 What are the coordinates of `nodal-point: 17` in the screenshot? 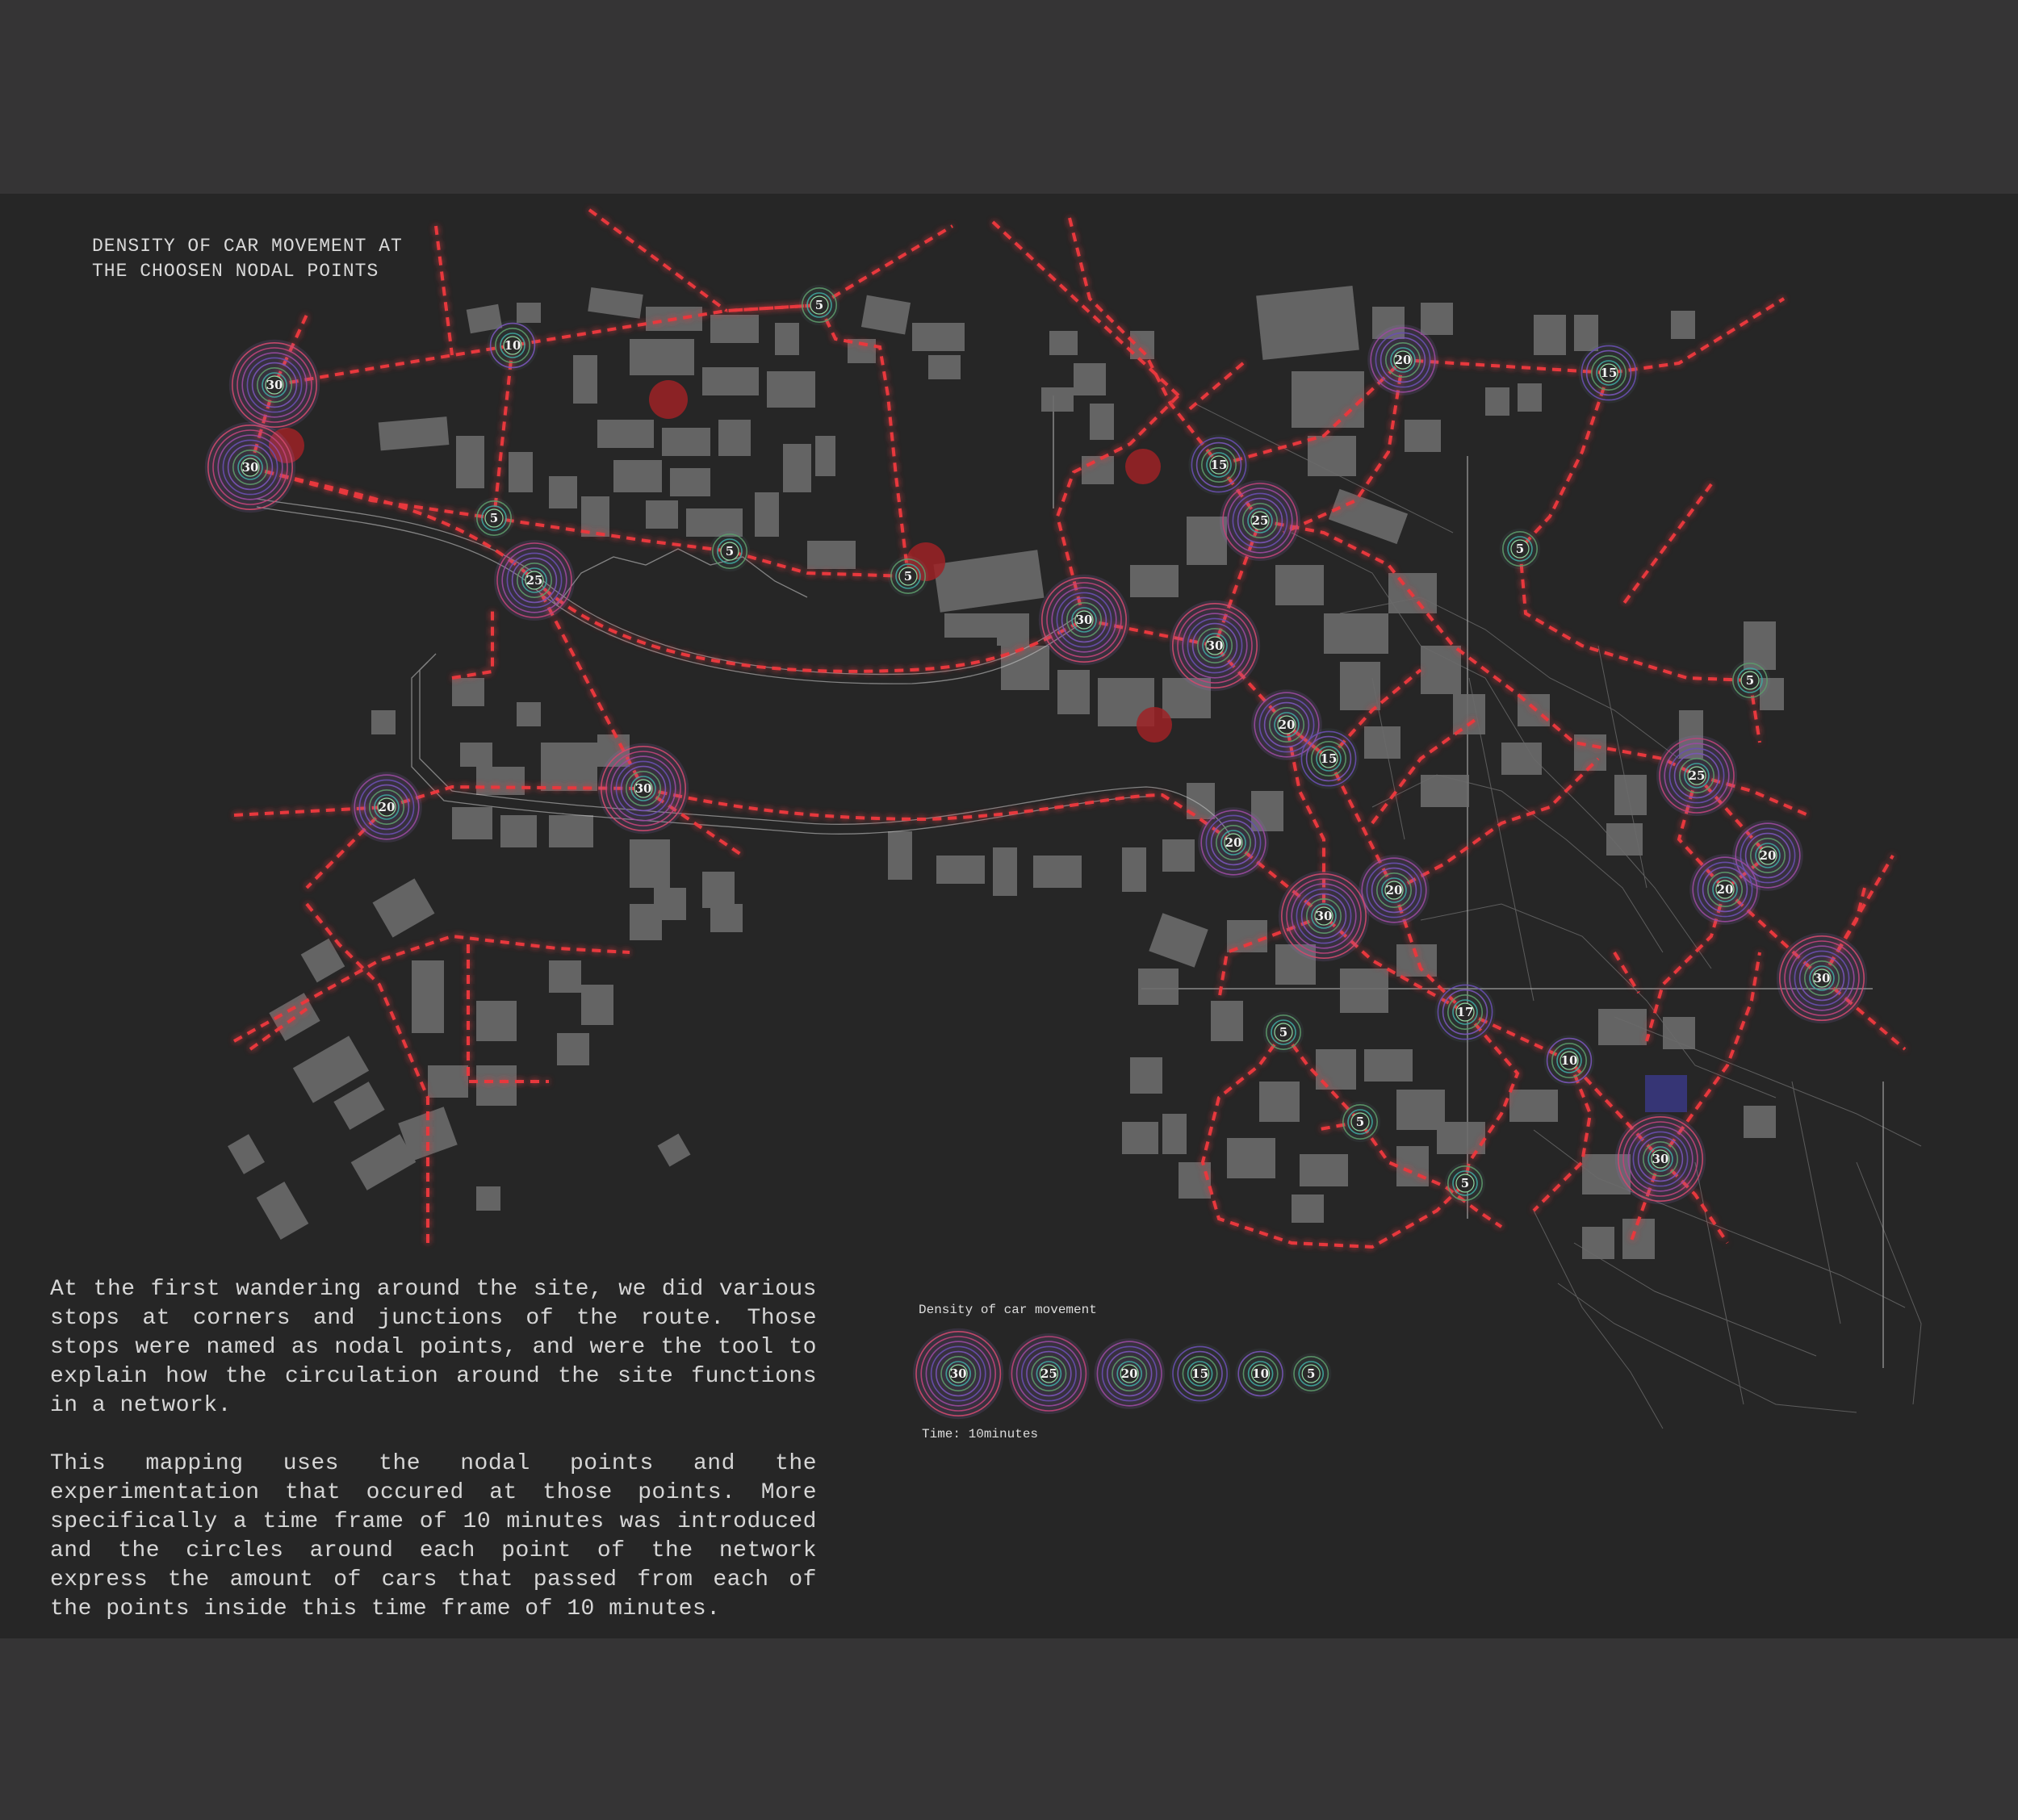 It's located at (1465, 1012).